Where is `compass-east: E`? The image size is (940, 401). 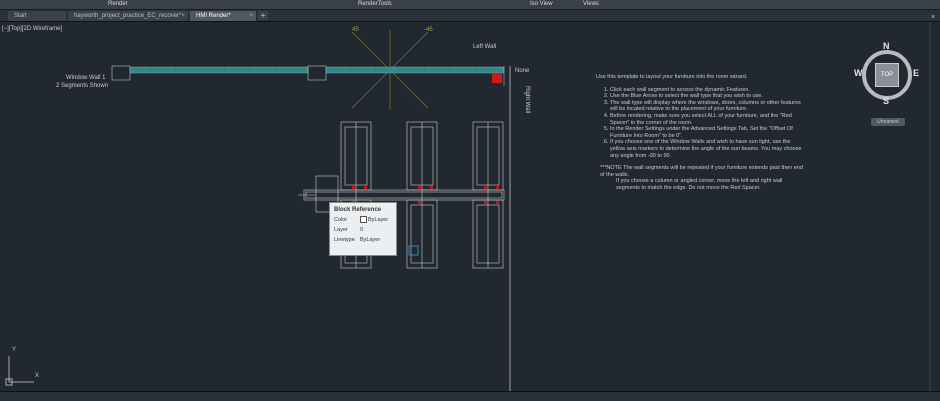
compass-east: E is located at coordinates (916, 73).